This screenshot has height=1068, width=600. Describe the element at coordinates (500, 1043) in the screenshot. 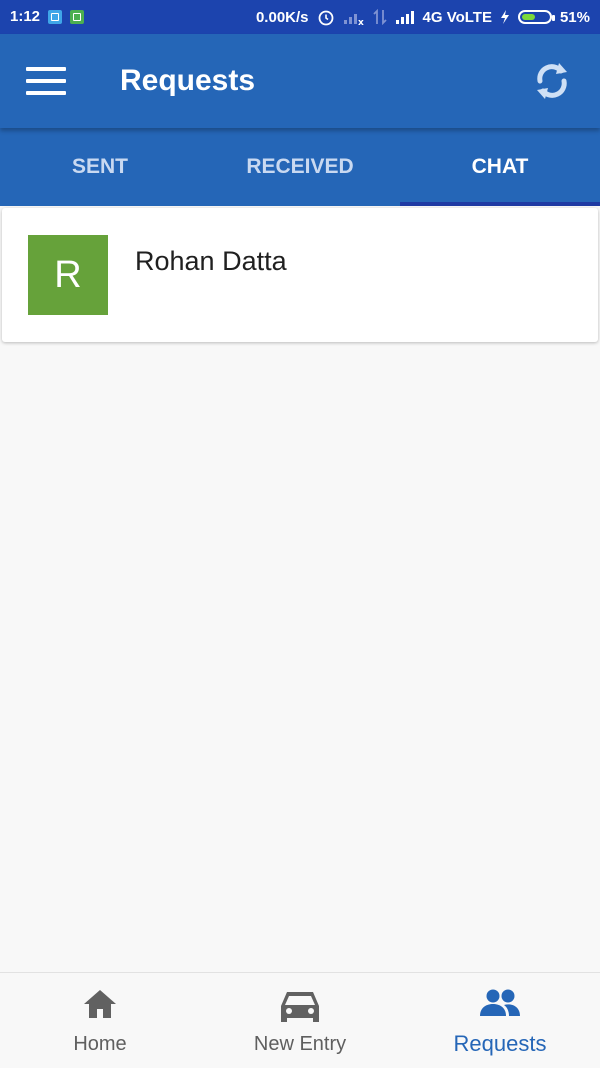

I see `nav-label: Requests` at that location.